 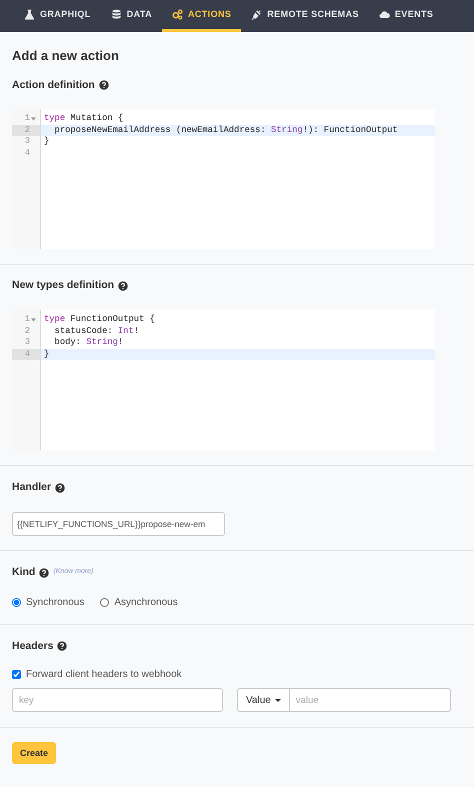 What do you see at coordinates (63, 286) in the screenshot?
I see `section-label: New types definition` at bounding box center [63, 286].